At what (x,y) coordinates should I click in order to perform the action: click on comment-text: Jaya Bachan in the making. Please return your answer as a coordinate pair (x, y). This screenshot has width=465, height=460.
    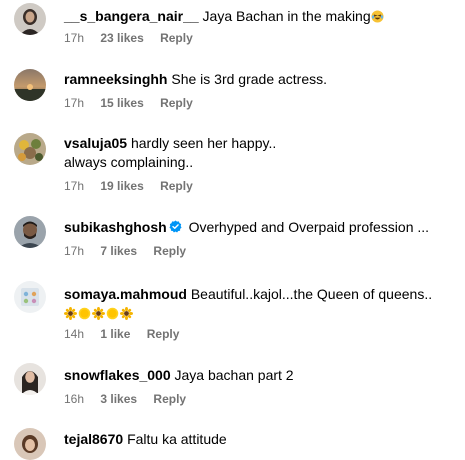
    Looking at the image, I should click on (286, 16).